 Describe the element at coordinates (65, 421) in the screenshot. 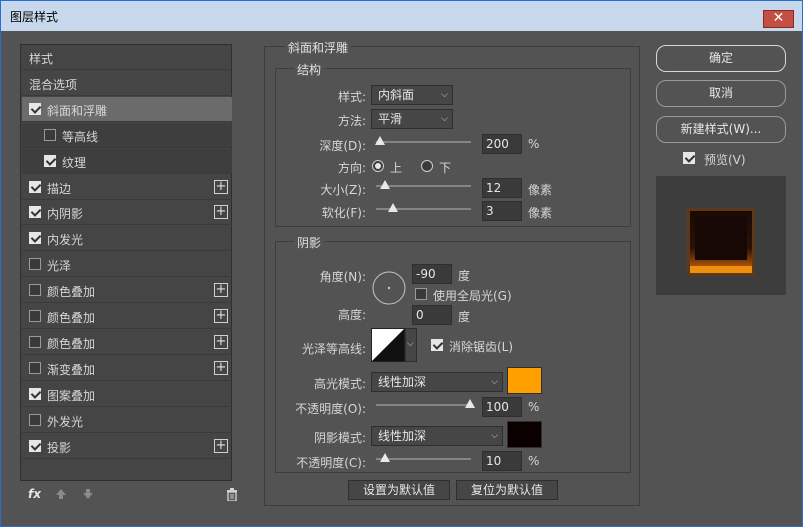

I see `style-item-label: 外发光` at that location.